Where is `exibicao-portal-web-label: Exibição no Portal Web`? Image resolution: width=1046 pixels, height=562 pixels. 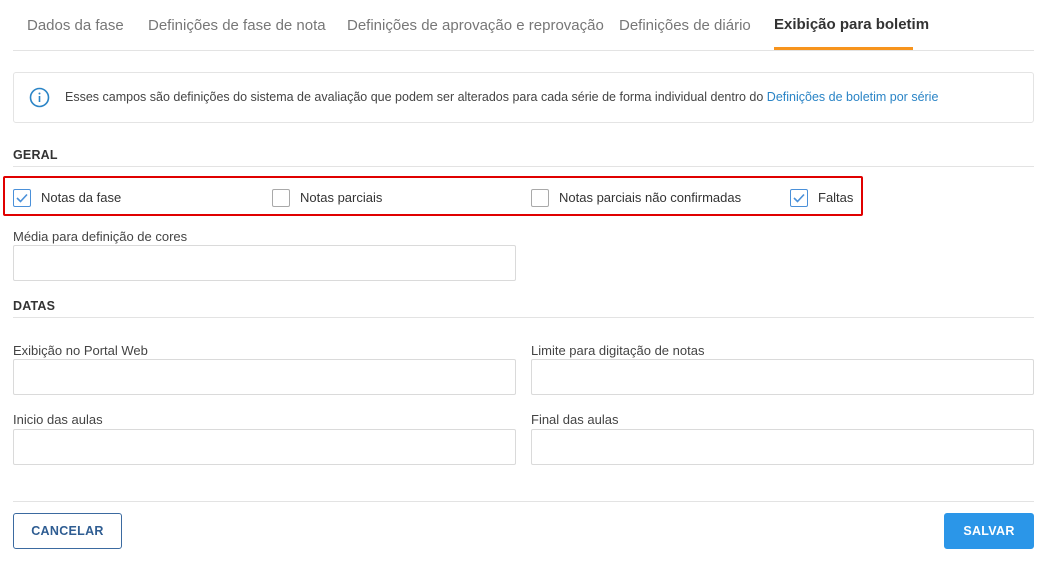 exibicao-portal-web-label: Exibição no Portal Web is located at coordinates (80, 350).